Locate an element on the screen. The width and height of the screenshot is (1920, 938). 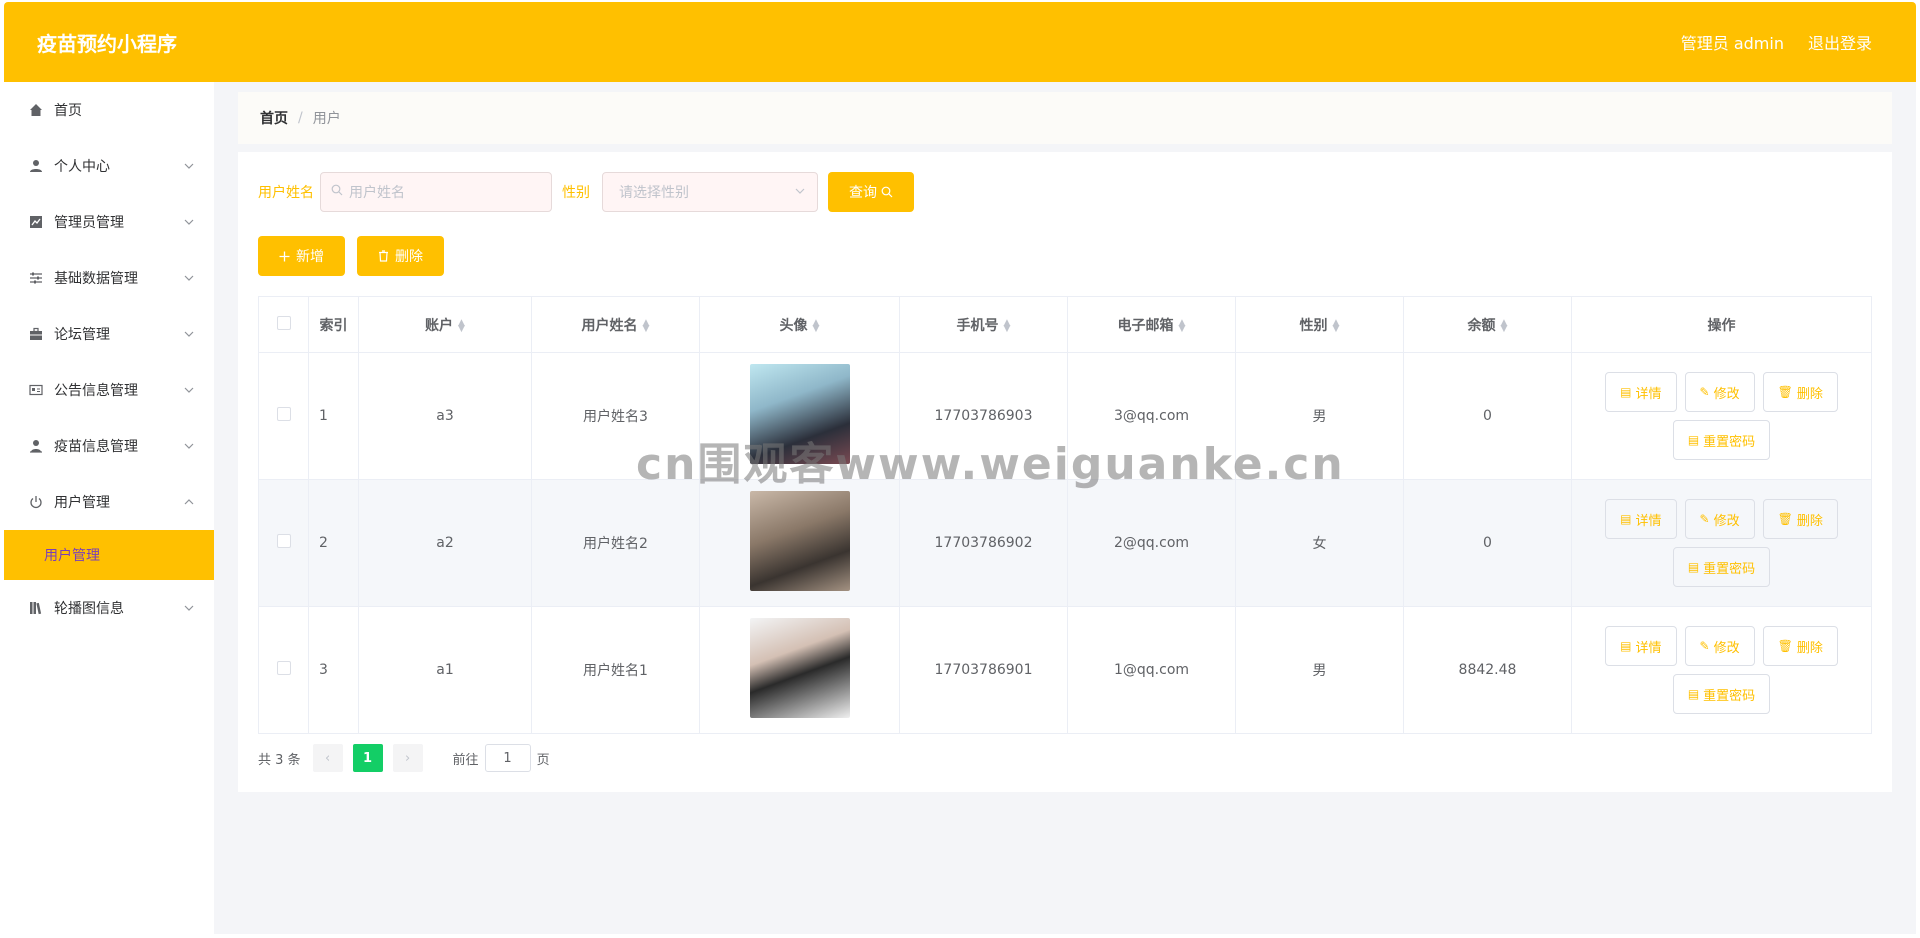
col-balance: 余额 ▲ ▼ is located at coordinates (1487, 324).